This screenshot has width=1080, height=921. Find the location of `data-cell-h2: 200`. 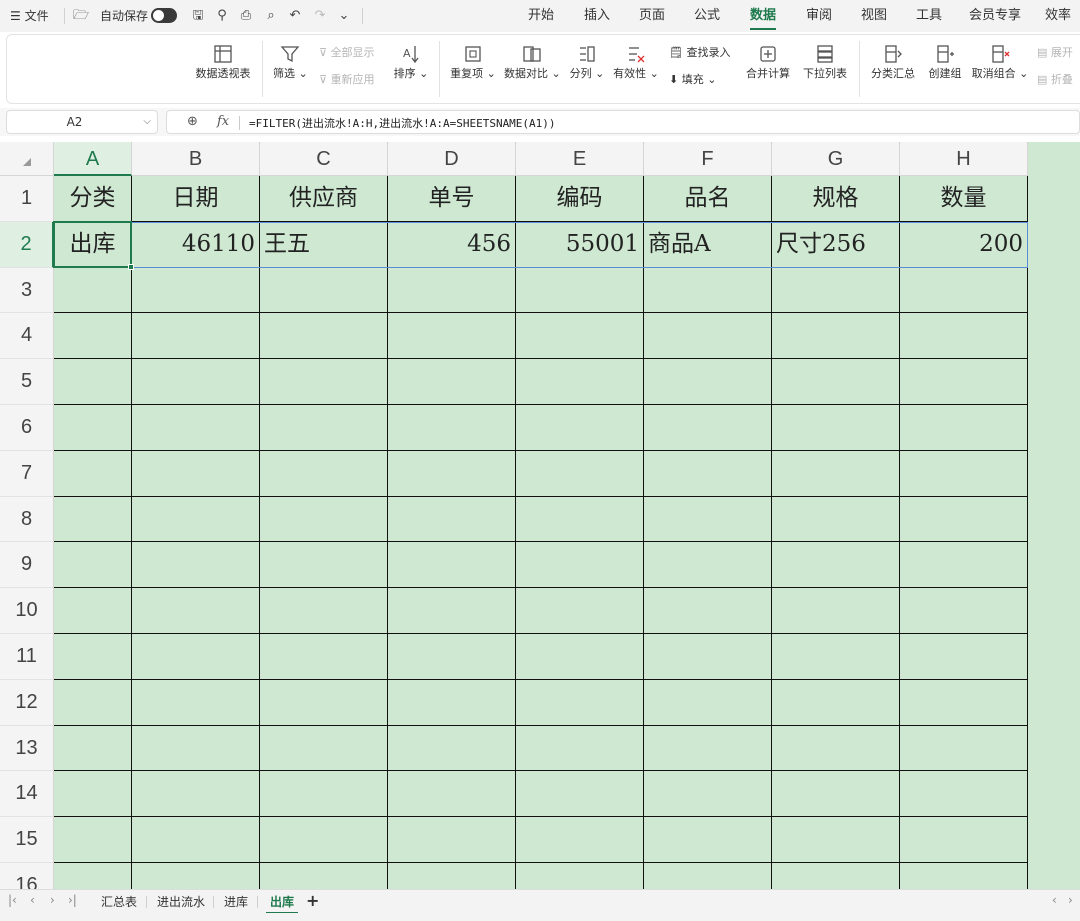

data-cell-h2: 200 is located at coordinates (964, 244).